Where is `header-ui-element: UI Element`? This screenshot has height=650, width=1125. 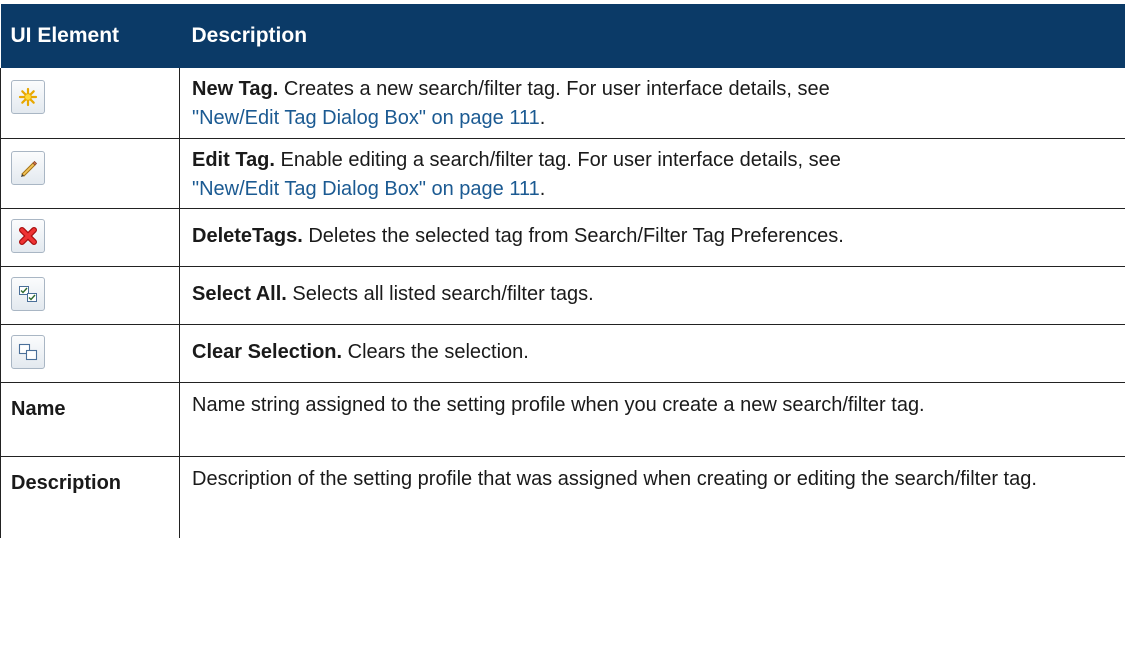
header-ui-element: UI Element is located at coordinates (90, 36).